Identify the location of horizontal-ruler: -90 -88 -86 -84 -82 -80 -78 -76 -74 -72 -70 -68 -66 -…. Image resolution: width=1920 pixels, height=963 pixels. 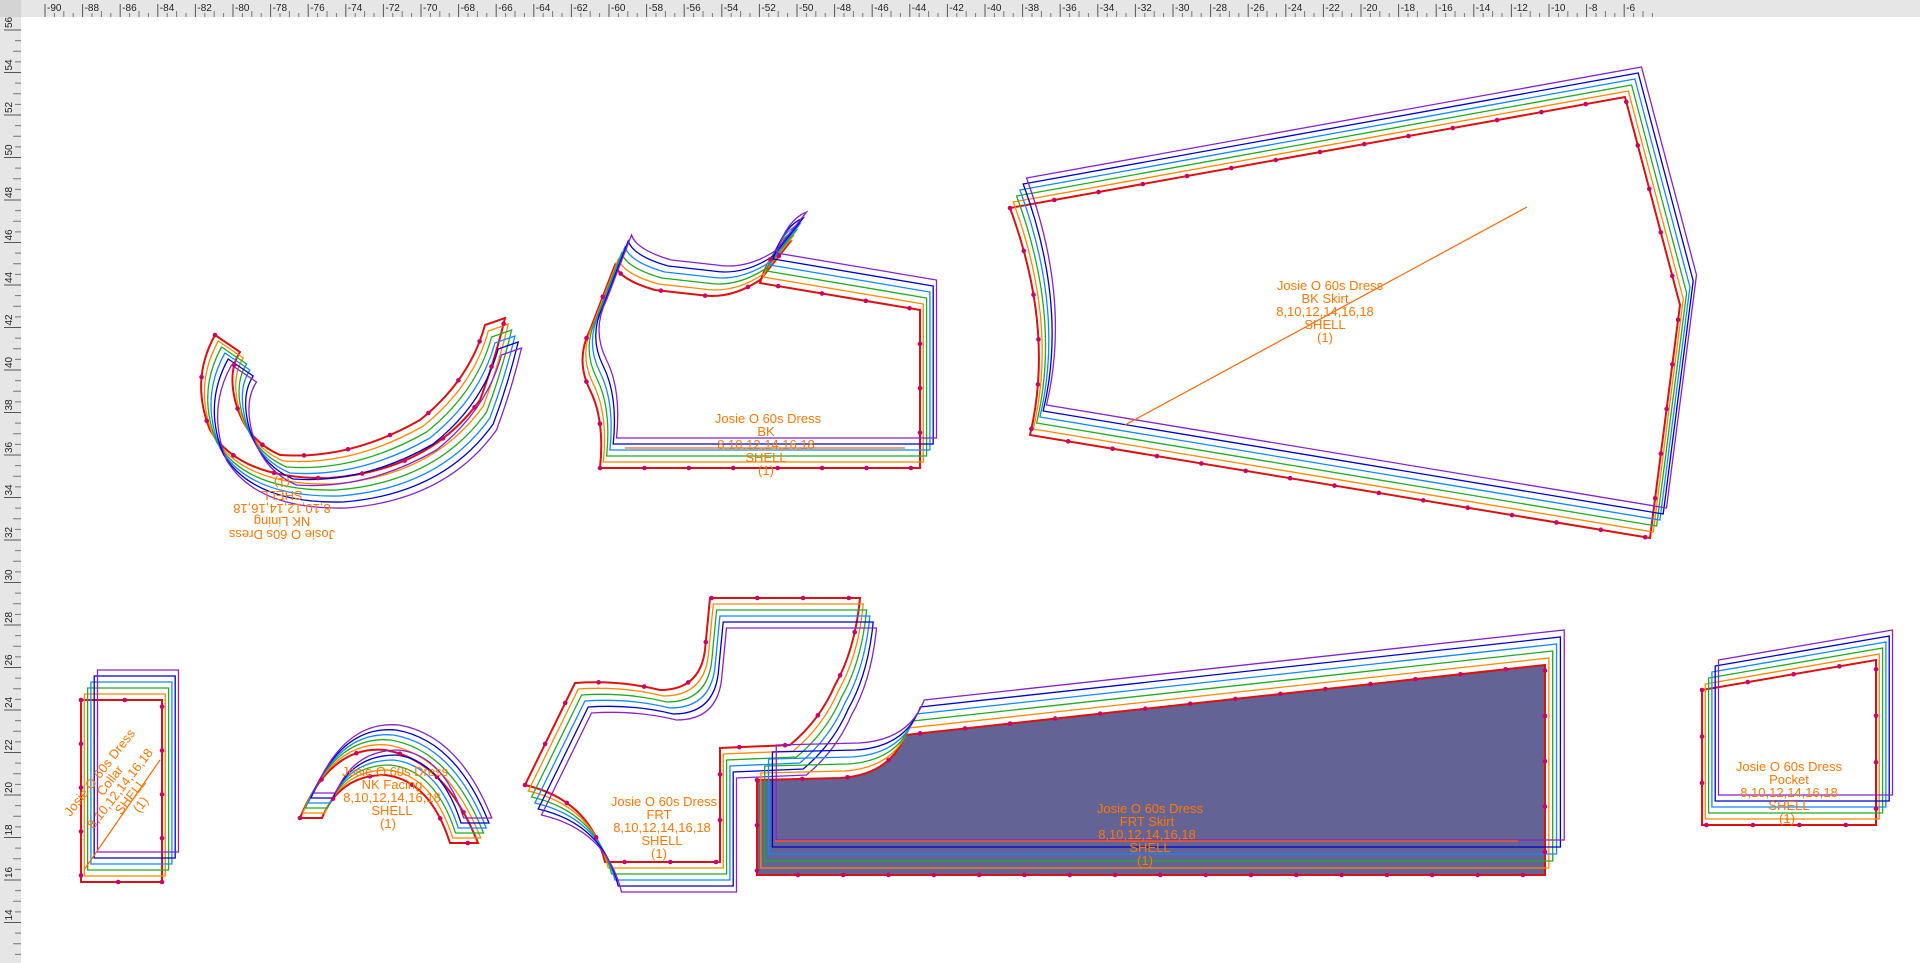
(960, 8).